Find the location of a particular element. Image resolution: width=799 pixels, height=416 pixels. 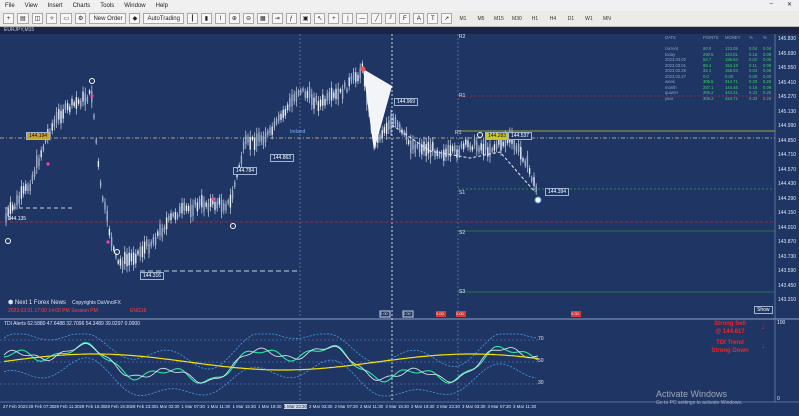

stats-cell: month is located at coordinates (671, 87).